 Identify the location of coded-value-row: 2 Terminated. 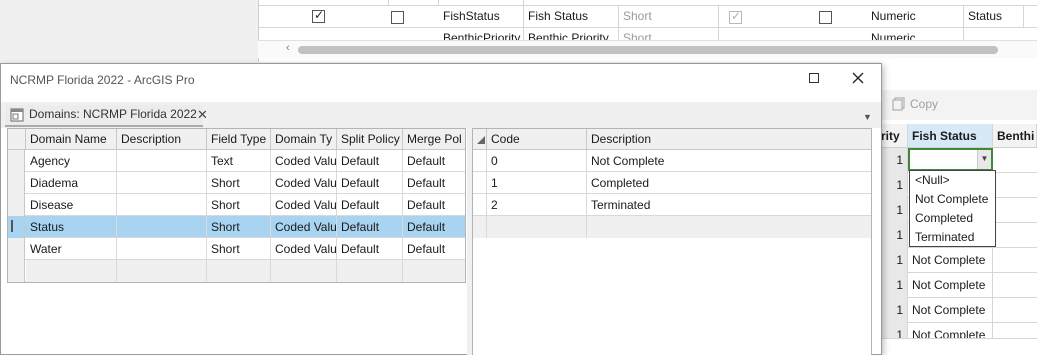
(672, 205).